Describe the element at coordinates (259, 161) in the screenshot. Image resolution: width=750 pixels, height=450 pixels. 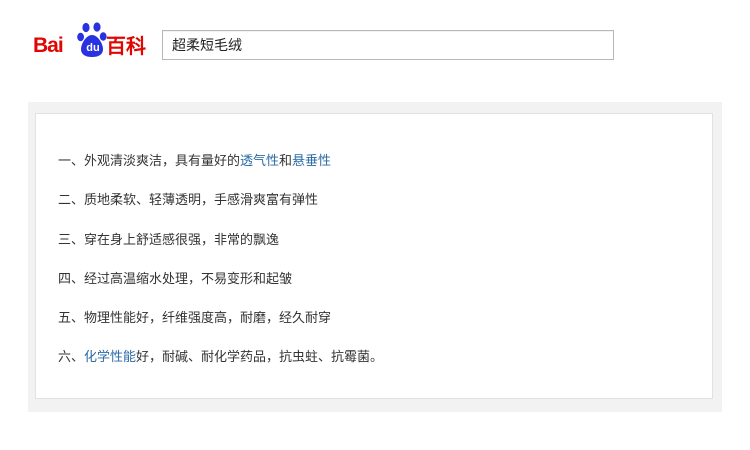
I see `link-breathability: 透气性` at that location.